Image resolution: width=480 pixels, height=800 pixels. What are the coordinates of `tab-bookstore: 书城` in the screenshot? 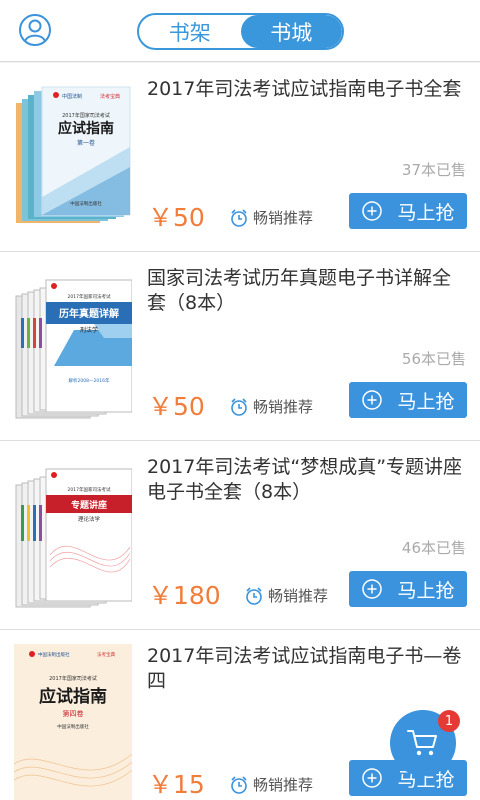 It's located at (291, 31).